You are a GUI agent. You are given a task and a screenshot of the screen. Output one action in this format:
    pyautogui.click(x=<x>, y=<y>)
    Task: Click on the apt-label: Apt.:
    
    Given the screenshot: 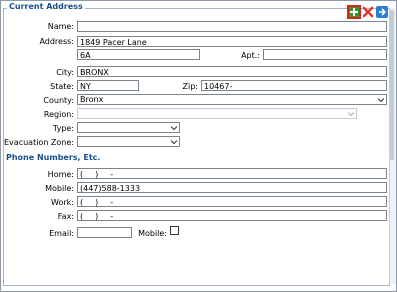 What is the action you would take?
    pyautogui.click(x=250, y=55)
    